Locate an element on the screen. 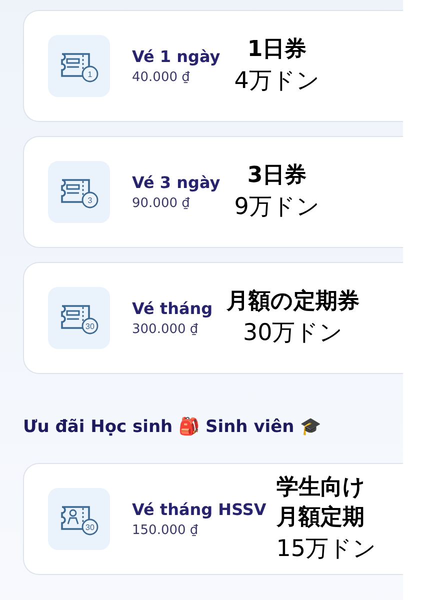 The image size is (440, 600). ticket-name: Vé 1 ngày is located at coordinates (176, 56).